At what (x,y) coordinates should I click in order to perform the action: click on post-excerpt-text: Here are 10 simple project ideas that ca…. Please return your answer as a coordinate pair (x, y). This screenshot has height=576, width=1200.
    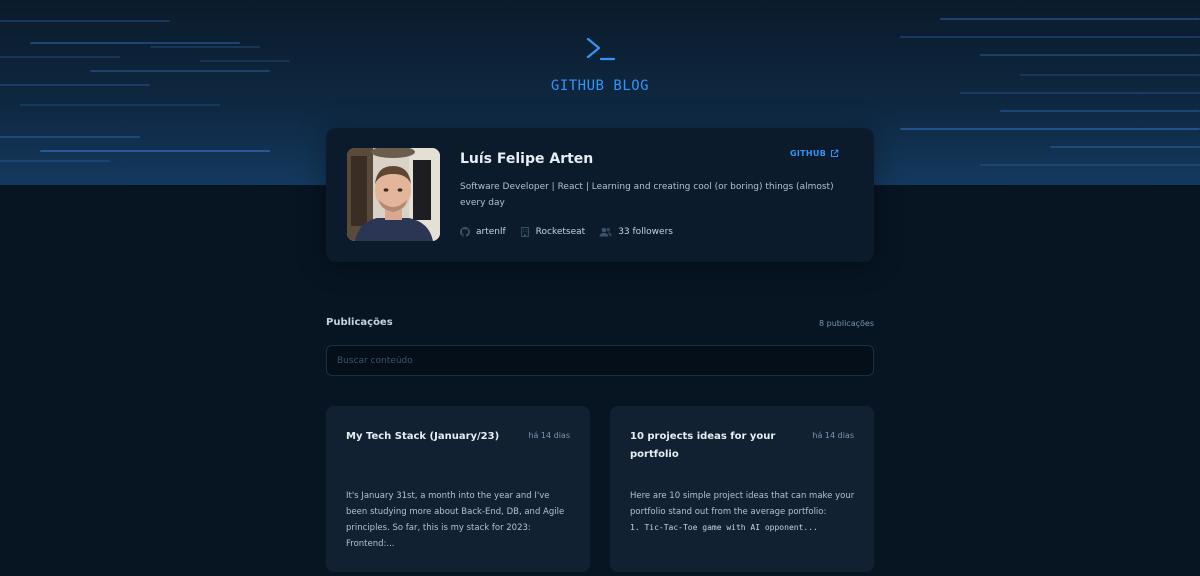
    Looking at the image, I should click on (742, 504).